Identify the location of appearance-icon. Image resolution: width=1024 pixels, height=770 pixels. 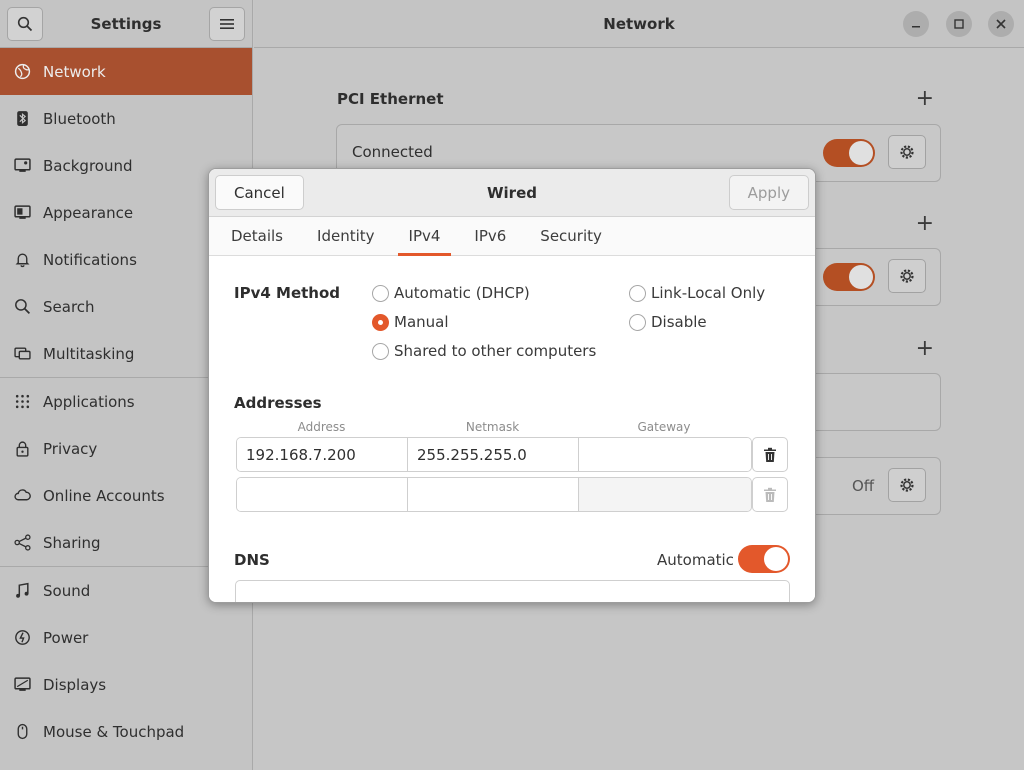
(22, 213).